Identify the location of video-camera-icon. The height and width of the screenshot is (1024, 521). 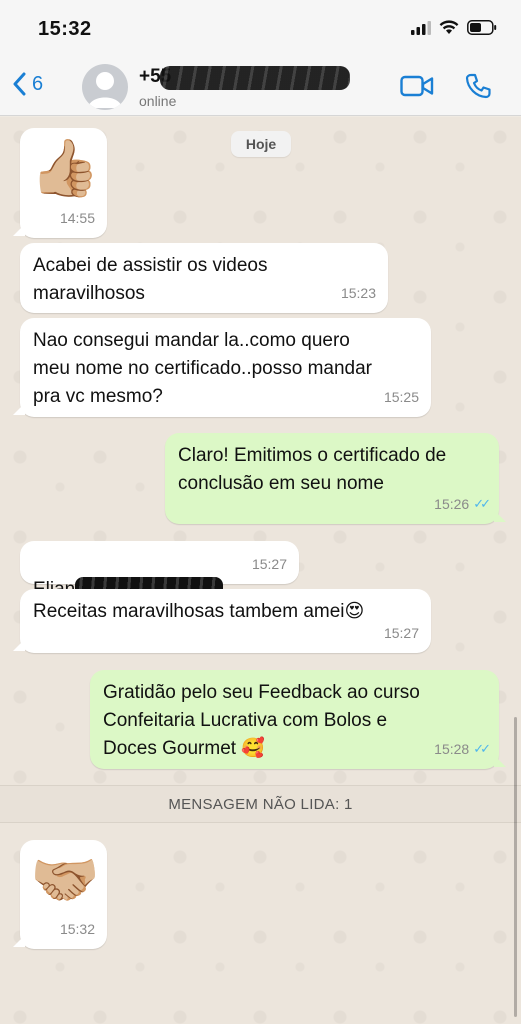
(417, 86).